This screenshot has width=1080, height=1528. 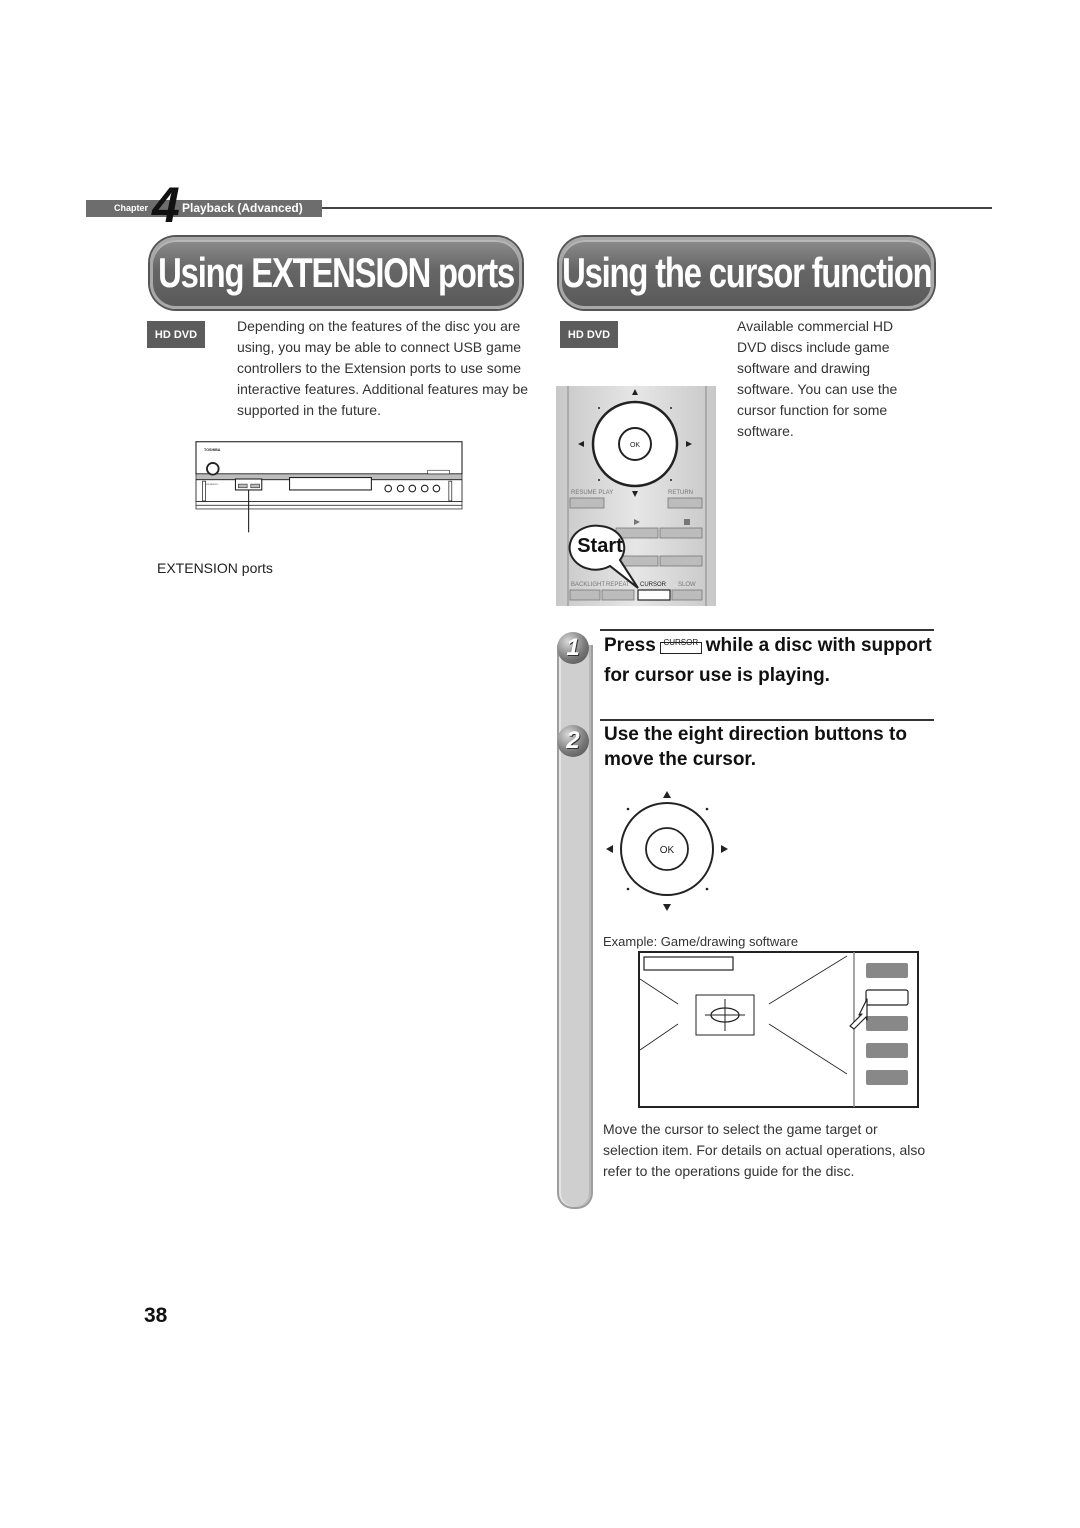 I want to click on player-top-panel, so click(x=329, y=458).